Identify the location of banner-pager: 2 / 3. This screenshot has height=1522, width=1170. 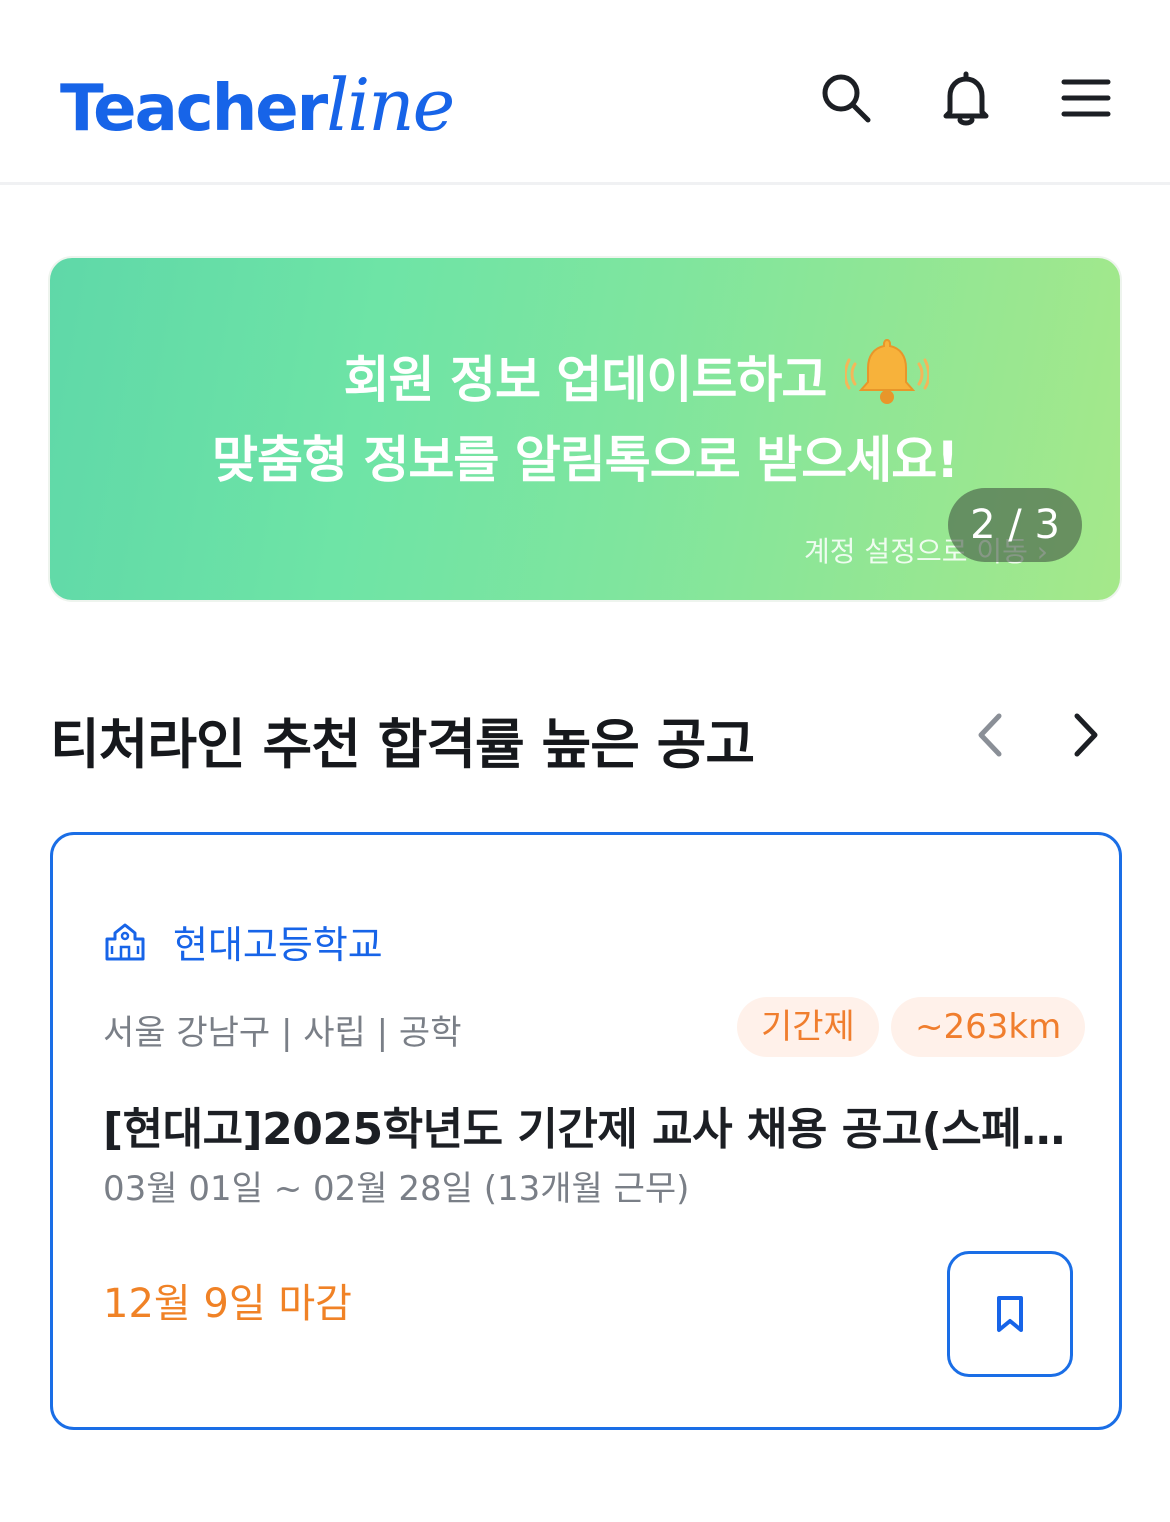
(1015, 525).